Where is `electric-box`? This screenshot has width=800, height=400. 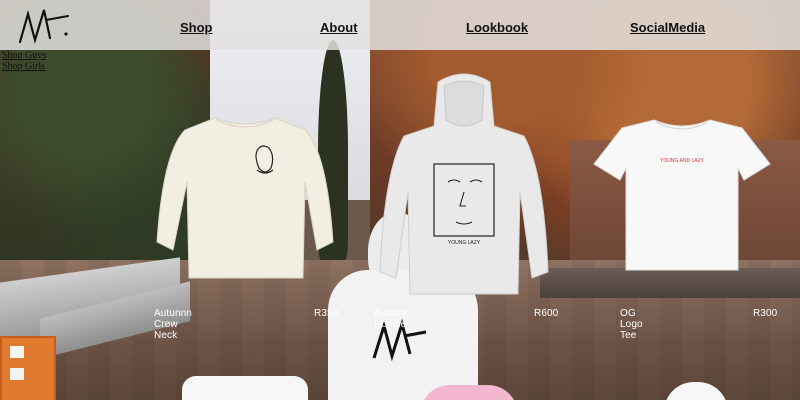 electric-box is located at coordinates (28, 368).